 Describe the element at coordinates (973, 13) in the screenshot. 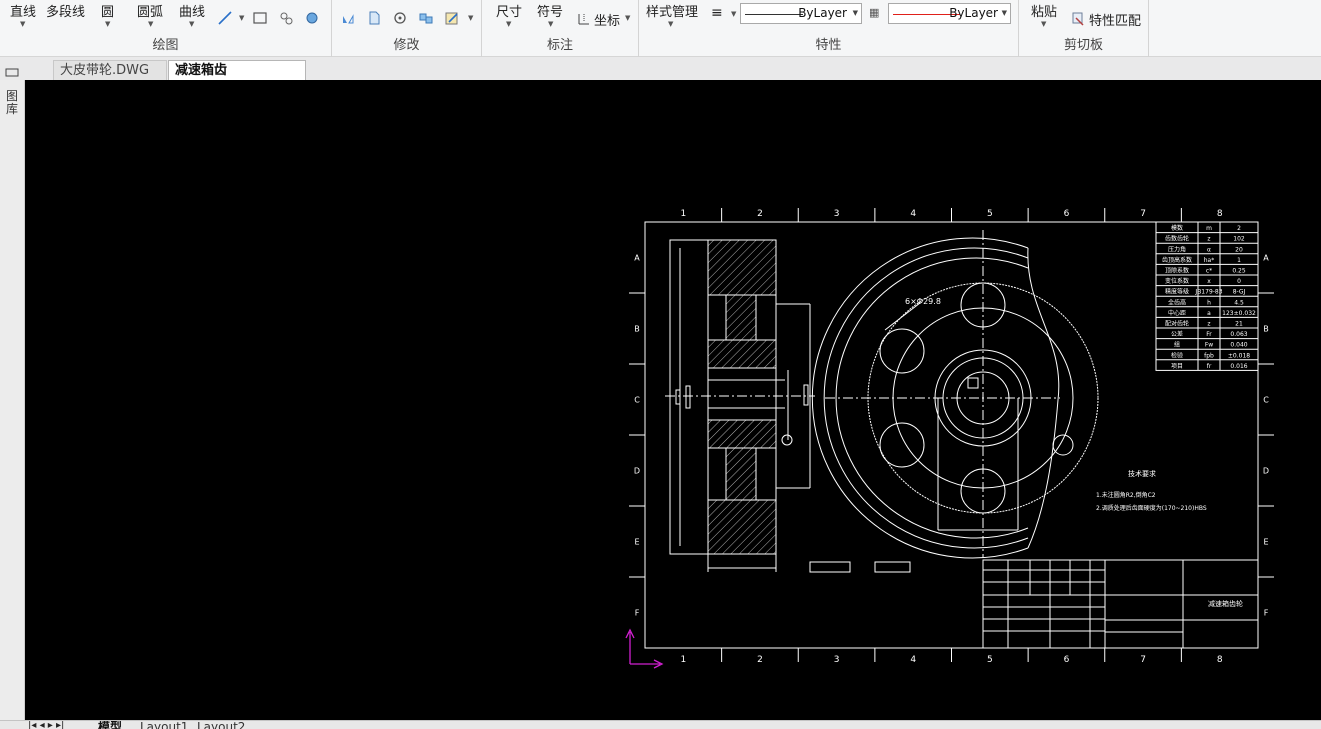

I see `color-value: ByLayer` at that location.